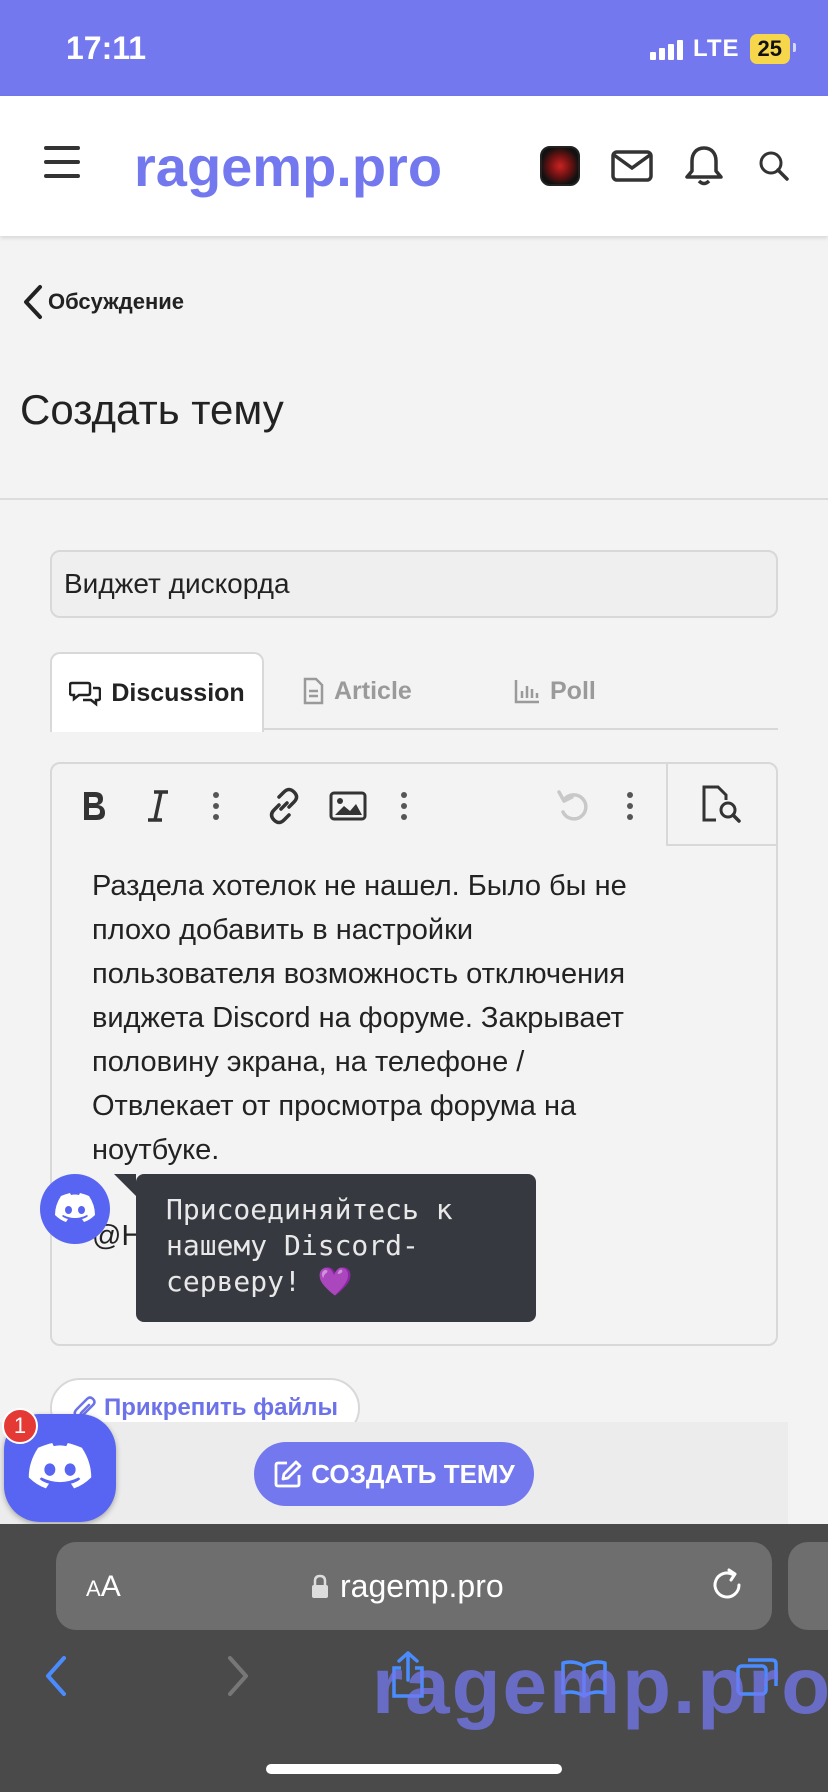 Image resolution: width=828 pixels, height=1792 pixels. I want to click on tab-discussion: Discussion, so click(157, 692).